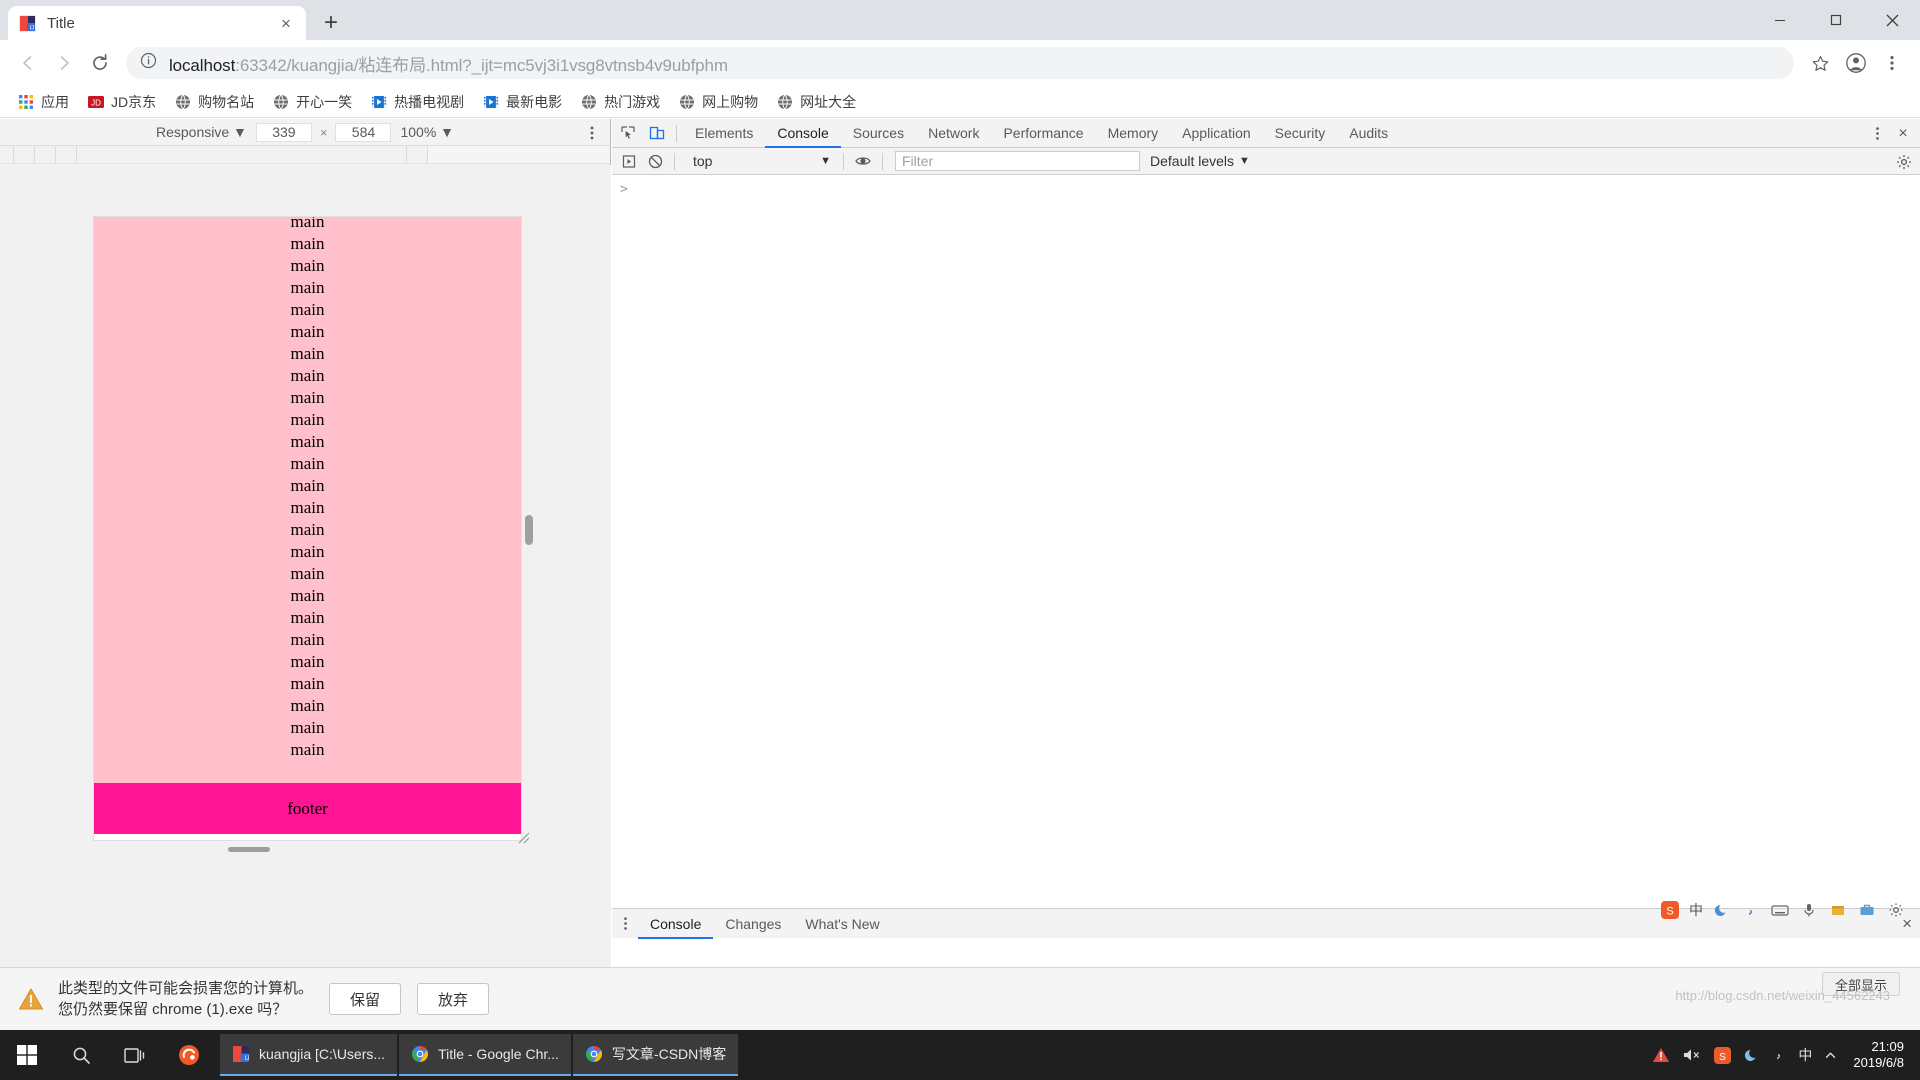 This screenshot has height=1080, width=1920. I want to click on viewport-width-input: 339, so click(283, 132).